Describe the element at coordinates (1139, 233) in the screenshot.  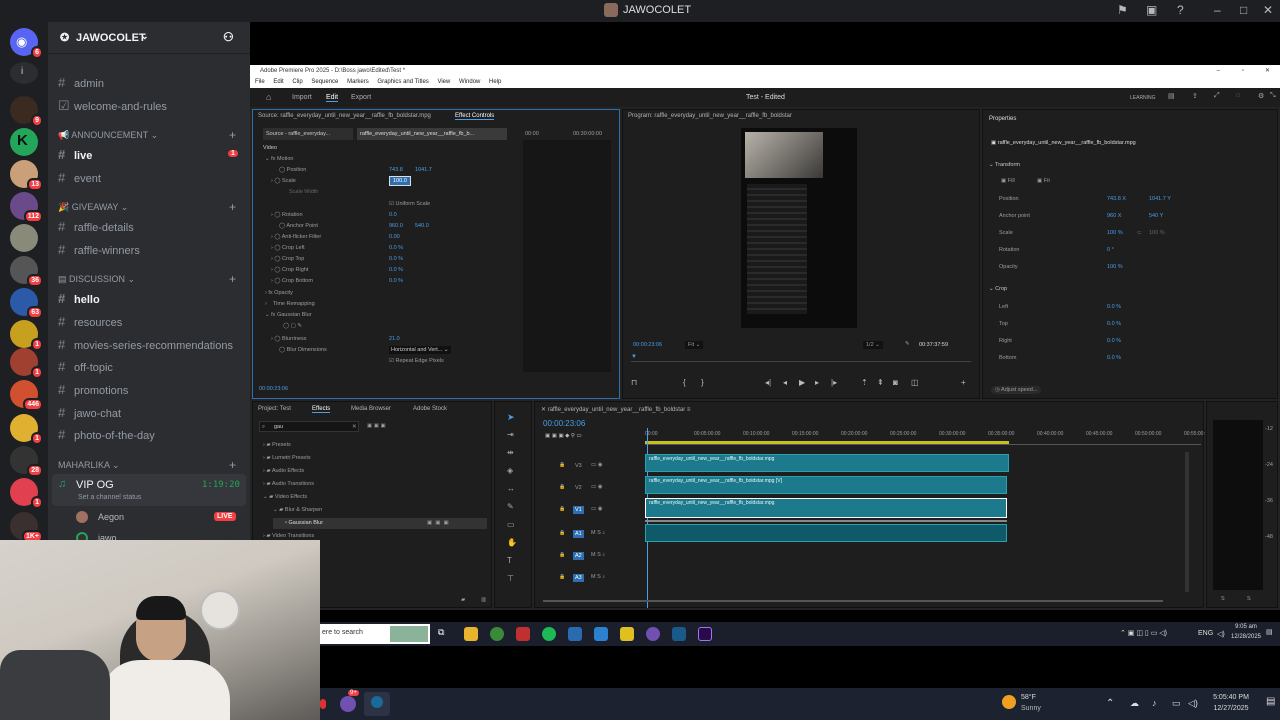
I see `link-icon: ⊂` at that location.